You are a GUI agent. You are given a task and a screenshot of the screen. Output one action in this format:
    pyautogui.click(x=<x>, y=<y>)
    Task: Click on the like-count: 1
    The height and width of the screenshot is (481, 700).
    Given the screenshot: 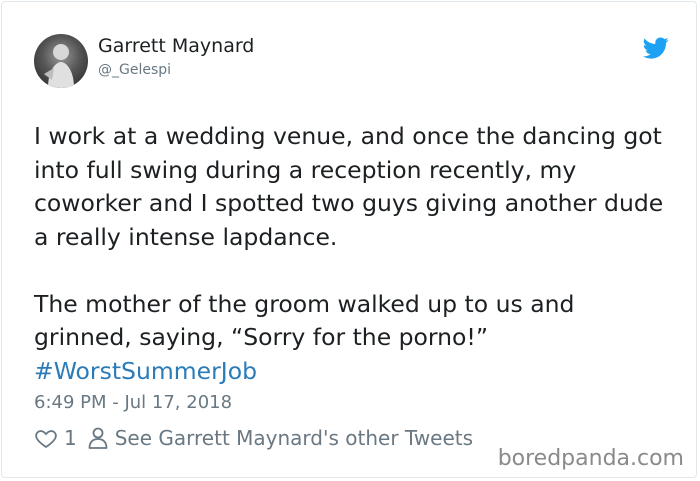 What is the action you would take?
    pyautogui.click(x=70, y=438)
    